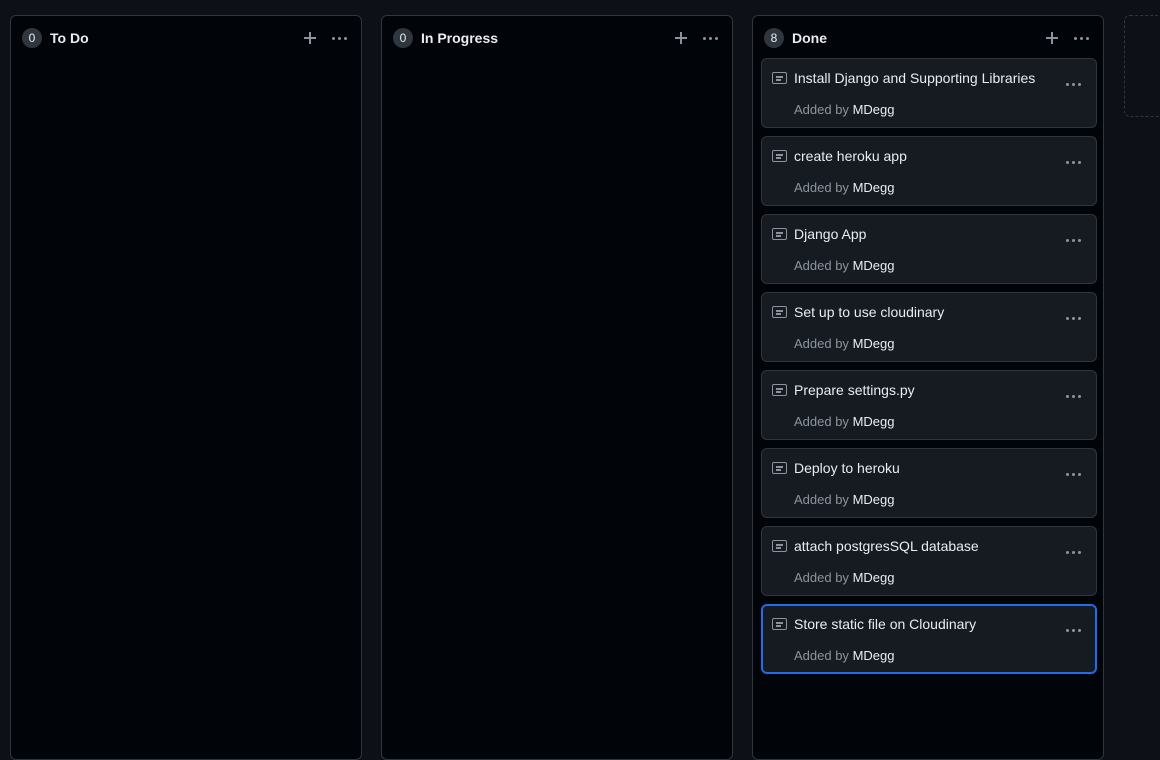  What do you see at coordinates (69, 38) in the screenshot?
I see `column-title: To Do` at bounding box center [69, 38].